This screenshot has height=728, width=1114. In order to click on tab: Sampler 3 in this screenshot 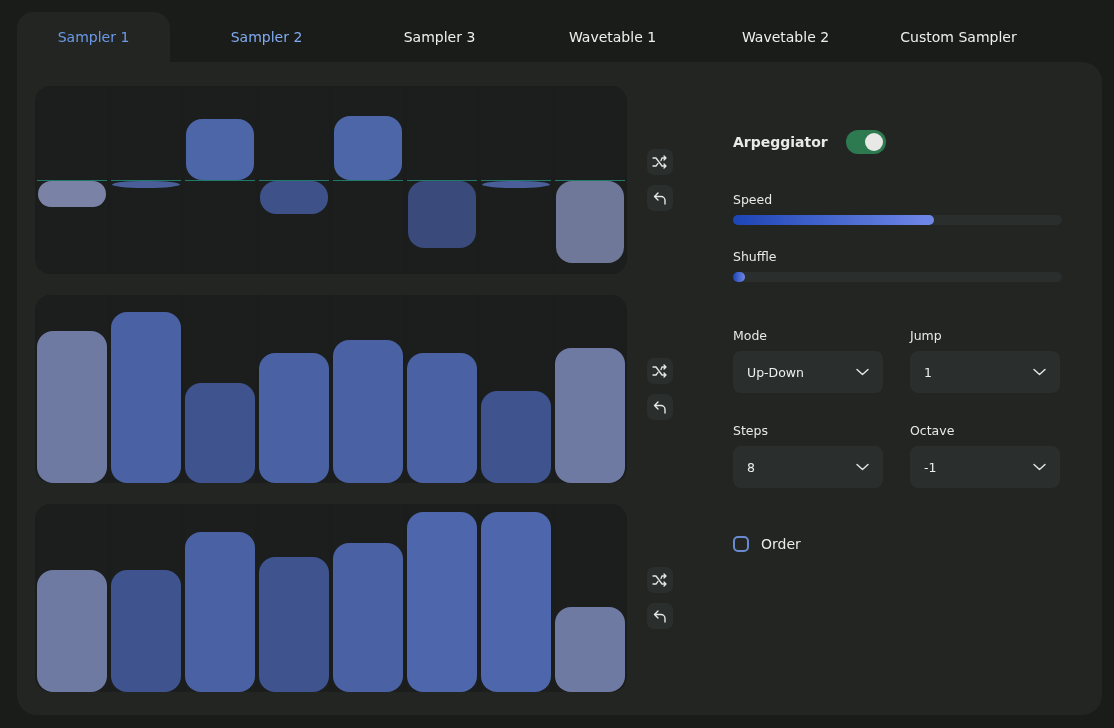, I will do `click(439, 37)`.